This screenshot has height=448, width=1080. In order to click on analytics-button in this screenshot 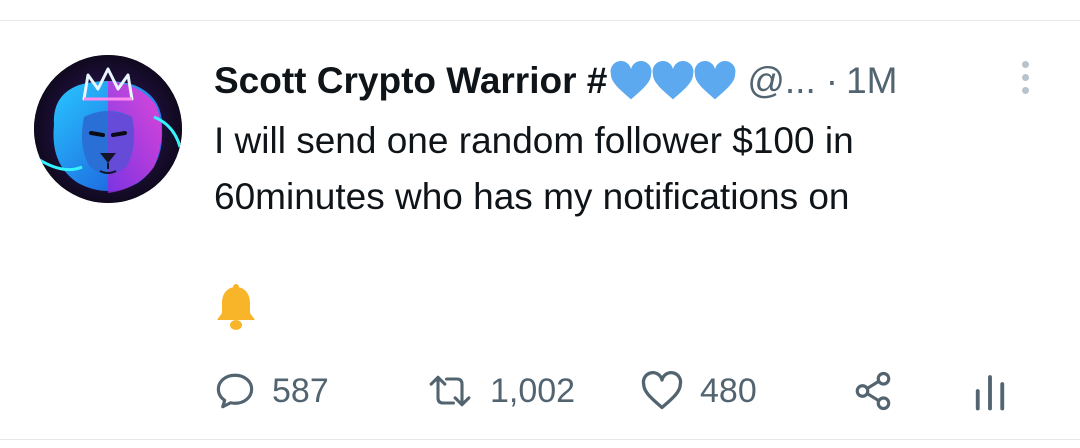, I will do `click(998, 391)`.